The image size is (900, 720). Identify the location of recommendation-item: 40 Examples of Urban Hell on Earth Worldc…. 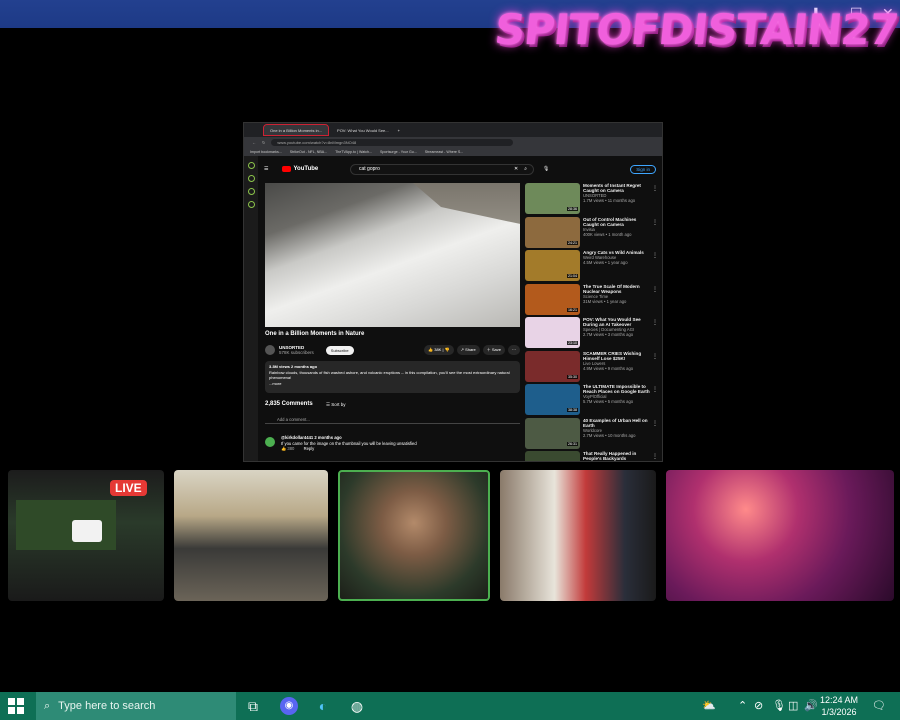
(592, 434).